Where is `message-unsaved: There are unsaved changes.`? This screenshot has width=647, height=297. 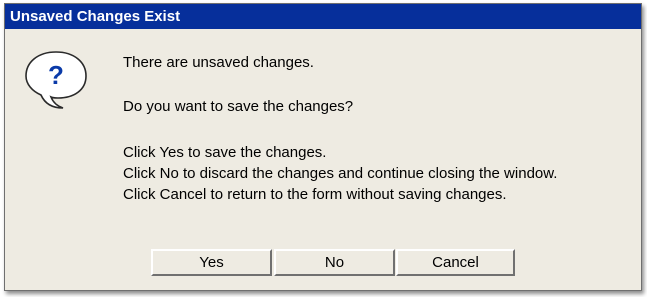 message-unsaved: There are unsaved changes. is located at coordinates (218, 62).